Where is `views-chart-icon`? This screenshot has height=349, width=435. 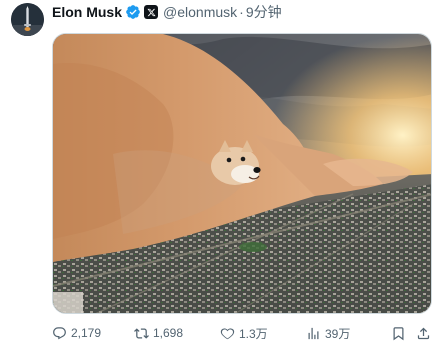
views-chart-icon is located at coordinates (313, 333).